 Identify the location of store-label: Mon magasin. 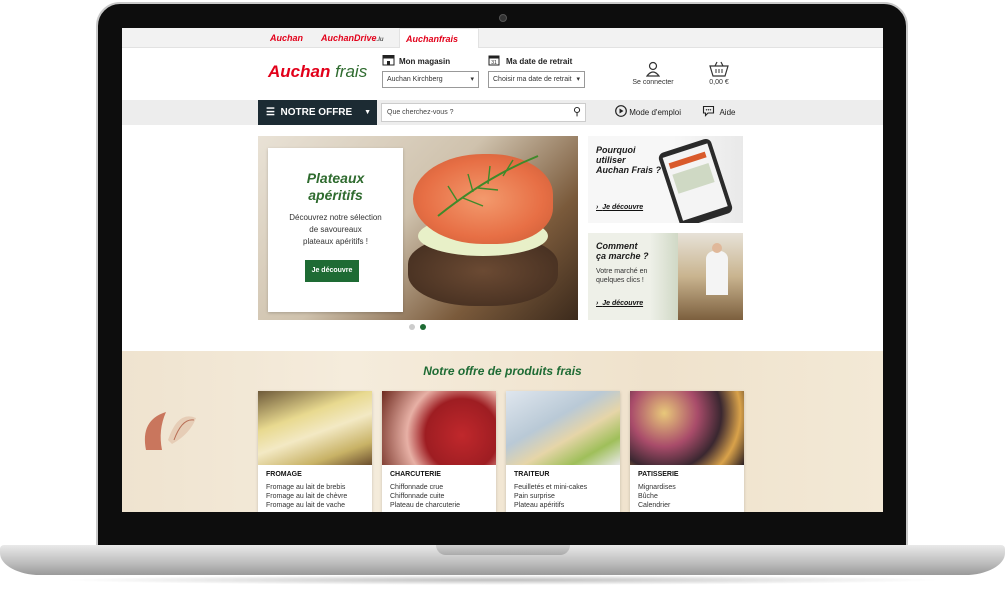
(425, 61).